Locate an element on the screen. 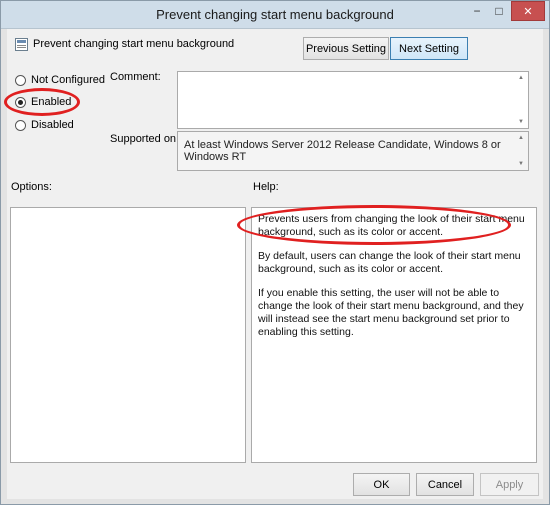 Image resolution: width=550 pixels, height=505 pixels. supported-on-label: Supported on: is located at coordinates (145, 139).